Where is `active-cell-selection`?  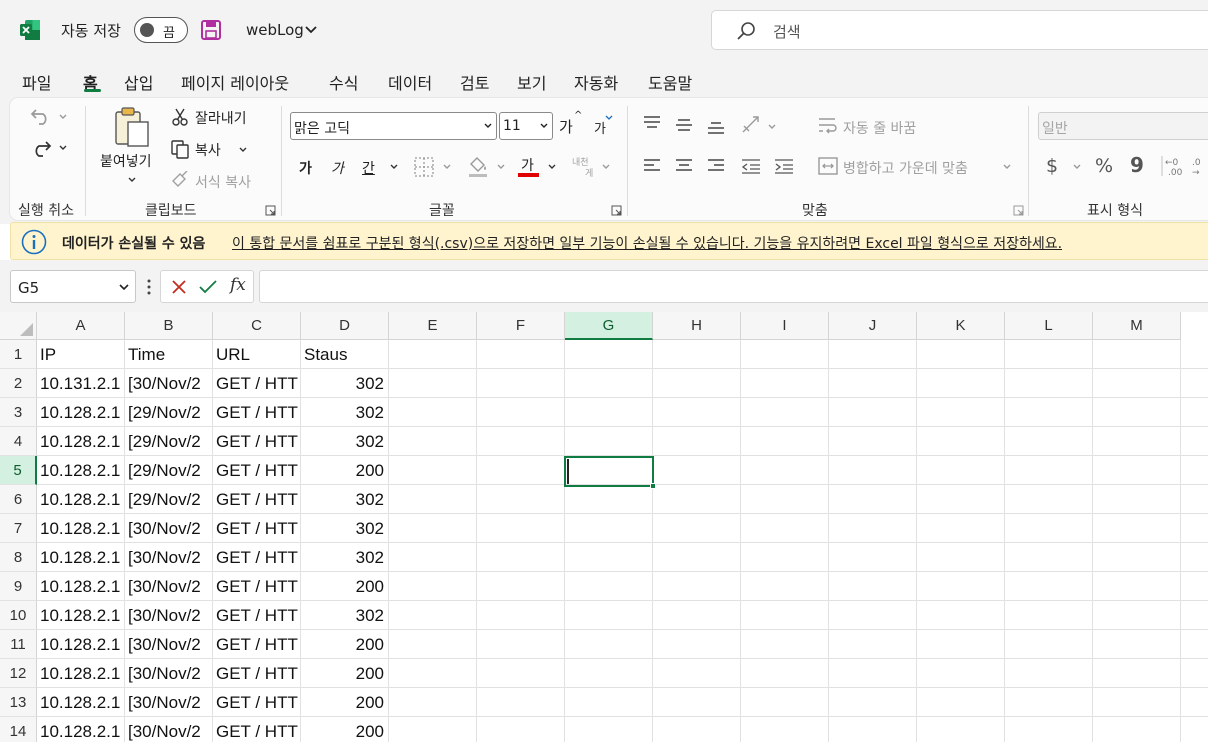
active-cell-selection is located at coordinates (610, 472).